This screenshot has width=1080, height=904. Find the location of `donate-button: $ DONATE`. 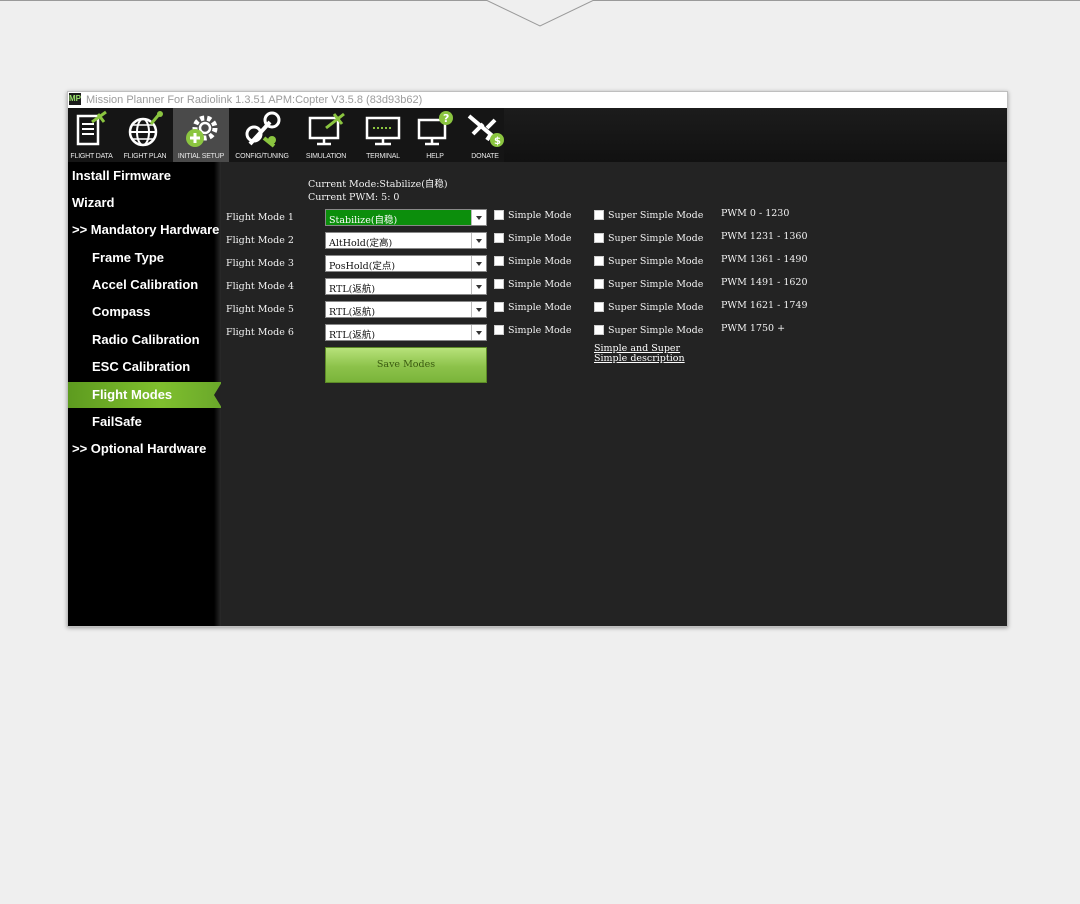

donate-button: $ DONATE is located at coordinates (485, 135).